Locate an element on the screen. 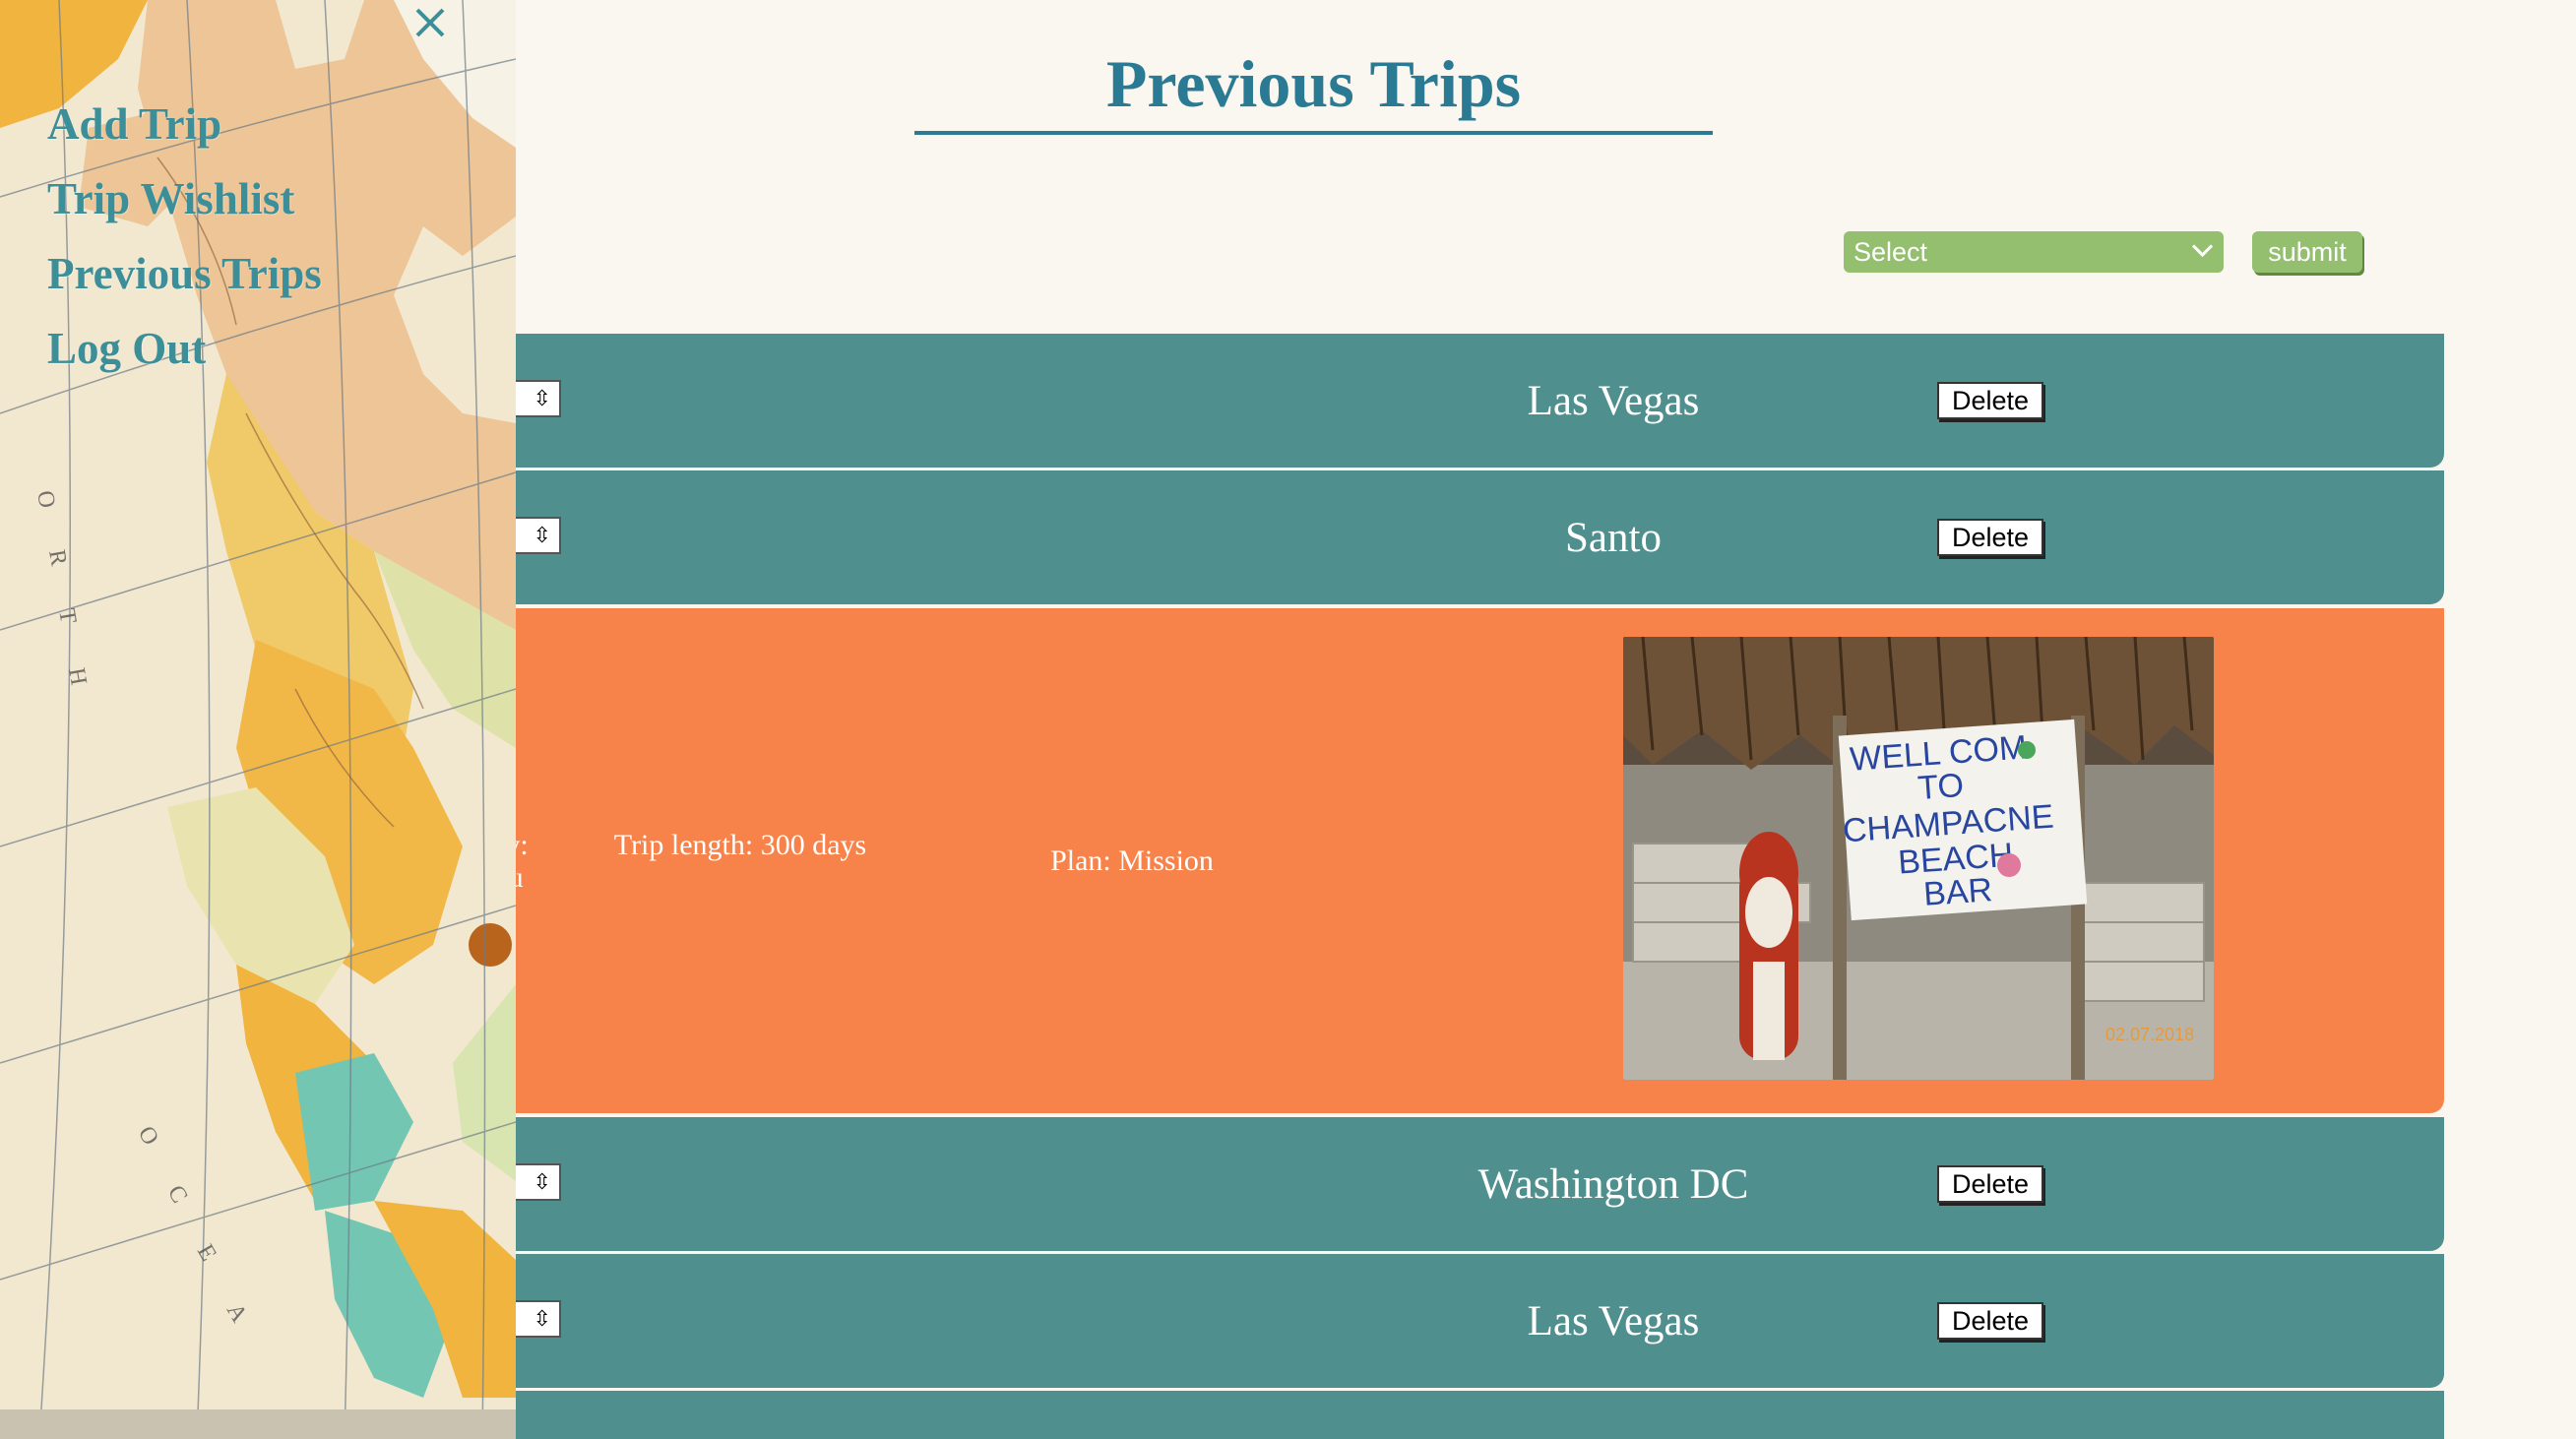 This screenshot has width=2576, height=1439. chevron-down-icon is located at coordinates (2203, 246).